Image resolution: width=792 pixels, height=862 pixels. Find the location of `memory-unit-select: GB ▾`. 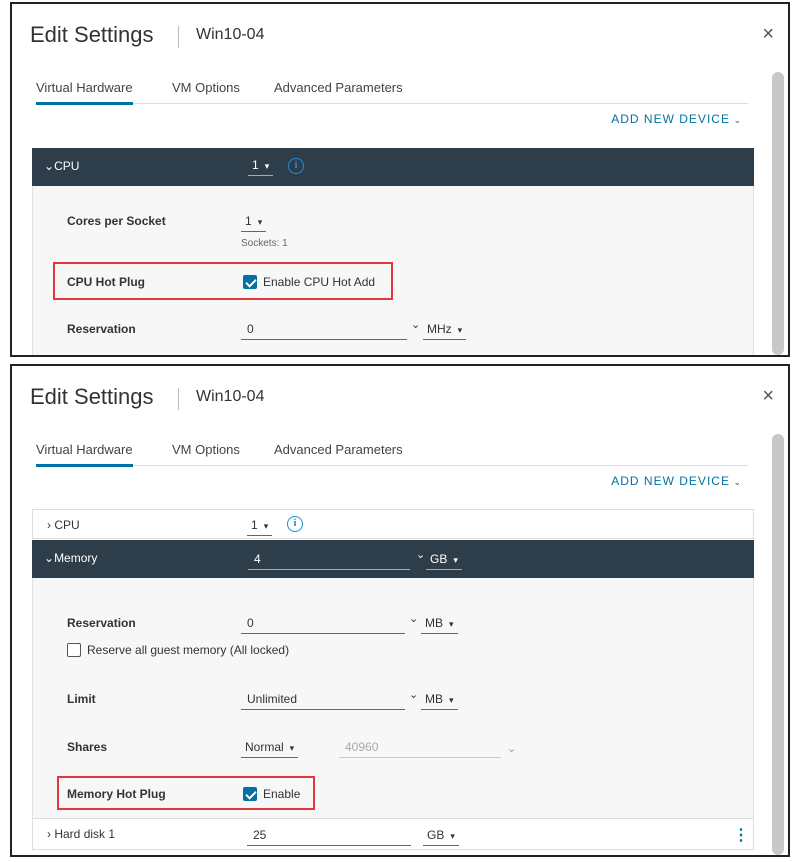

memory-unit-select: GB ▾ is located at coordinates (444, 561).